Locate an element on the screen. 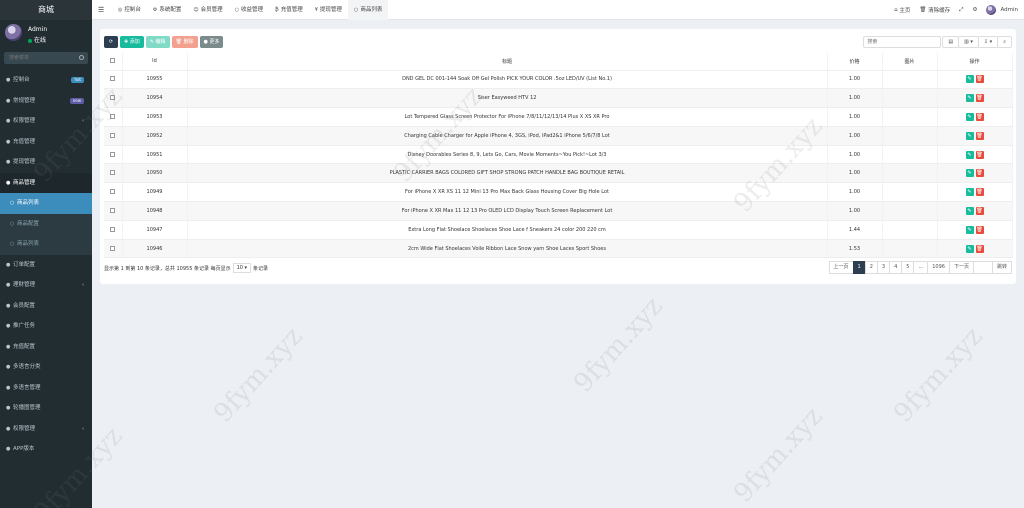 The width and height of the screenshot is (1024, 508). prev-page-button: 上一页 is located at coordinates (841, 267).